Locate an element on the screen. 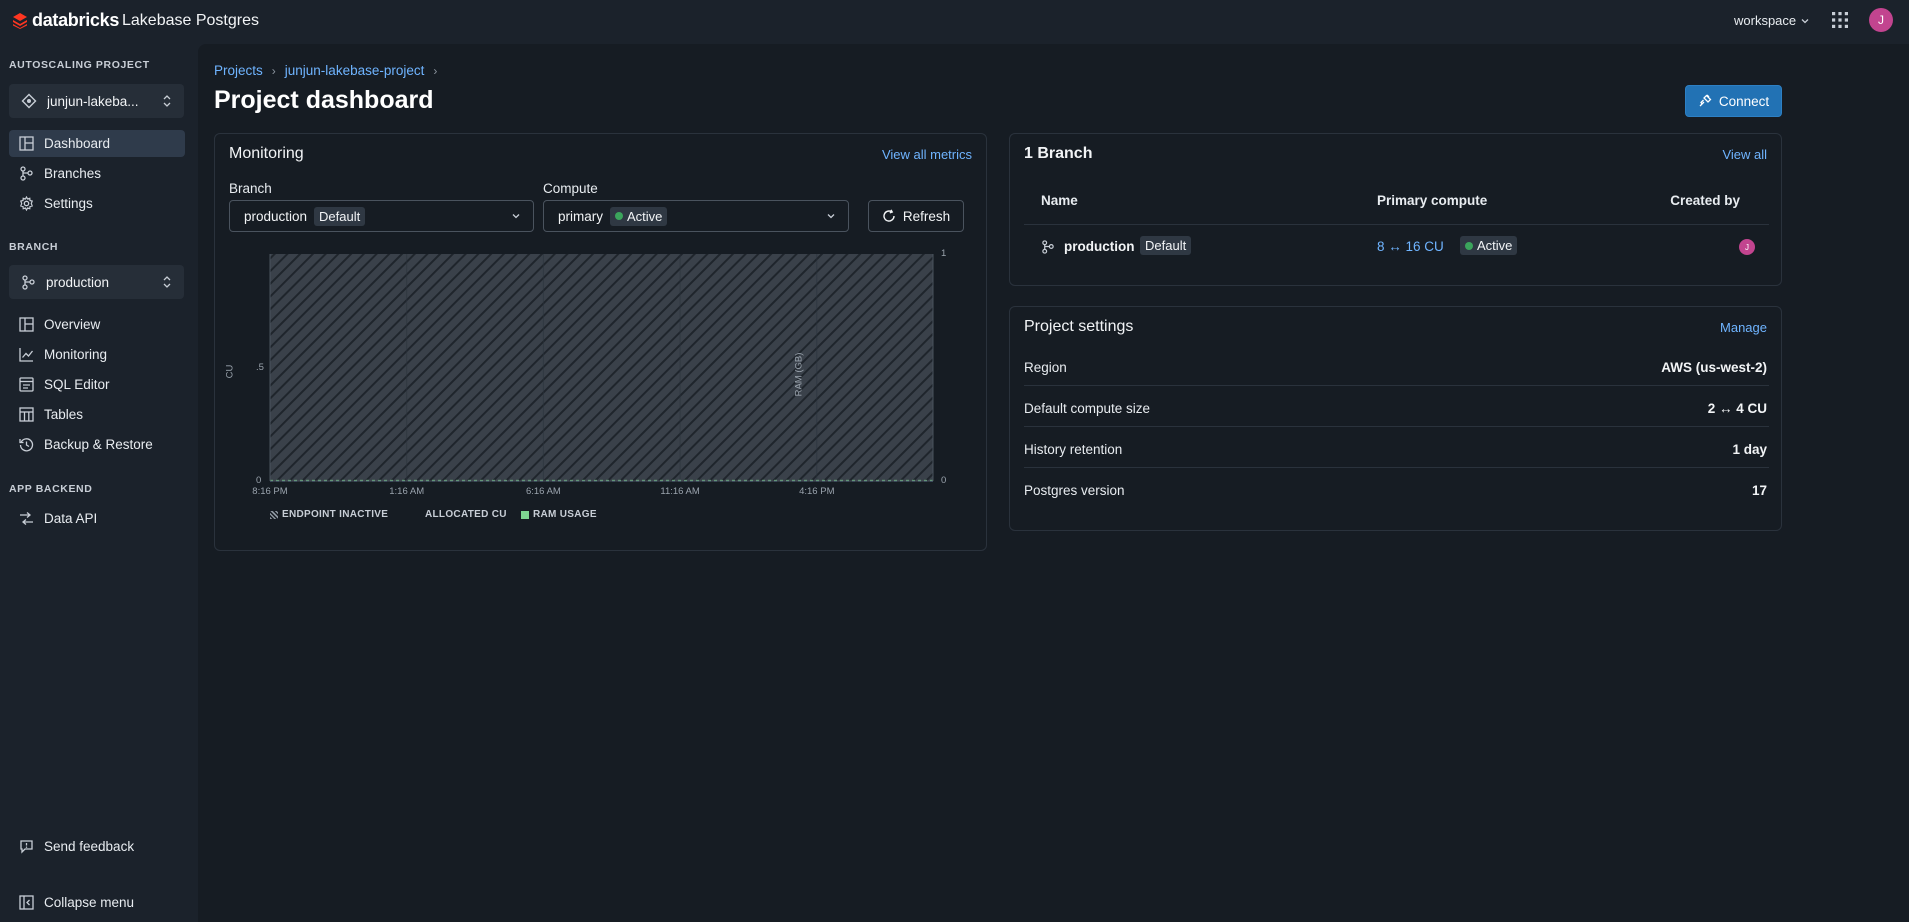 This screenshot has width=1909, height=922. app-backend-section-label: APP BACKEND is located at coordinates (51, 489).